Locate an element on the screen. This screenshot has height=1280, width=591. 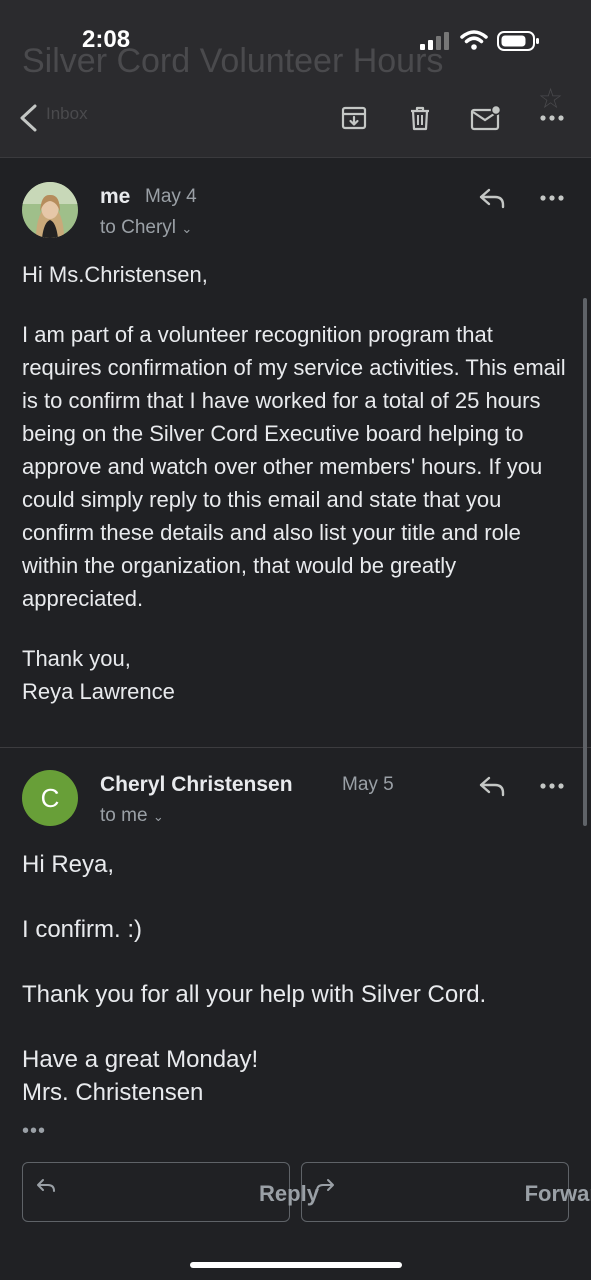
message-divider is located at coordinates (295, 747).